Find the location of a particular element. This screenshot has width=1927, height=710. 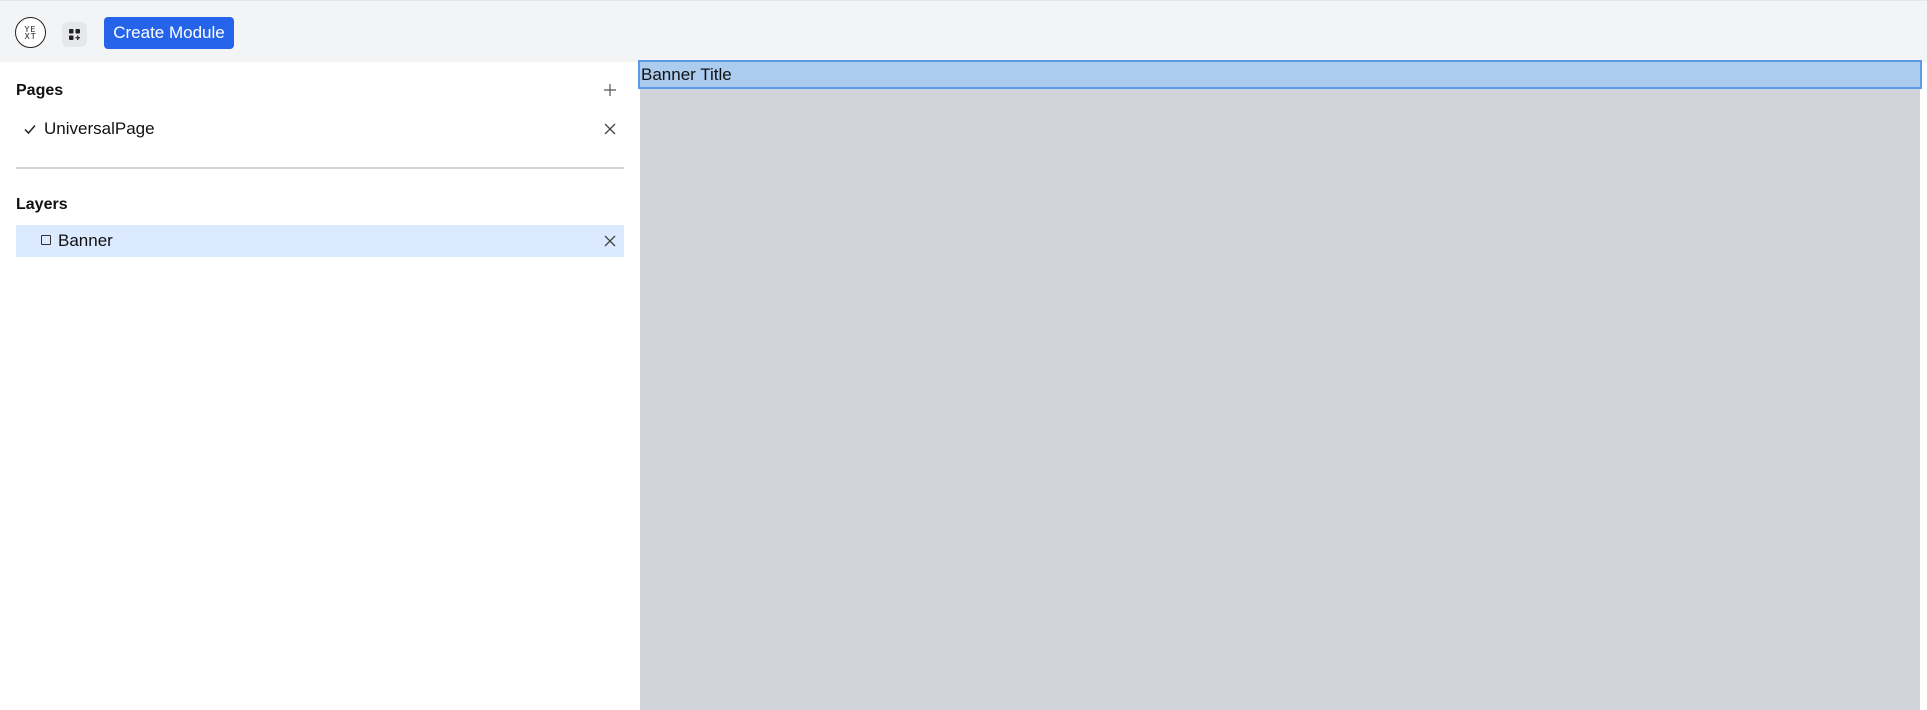

page-item-universalpage: UniversalPage is located at coordinates (320, 129).